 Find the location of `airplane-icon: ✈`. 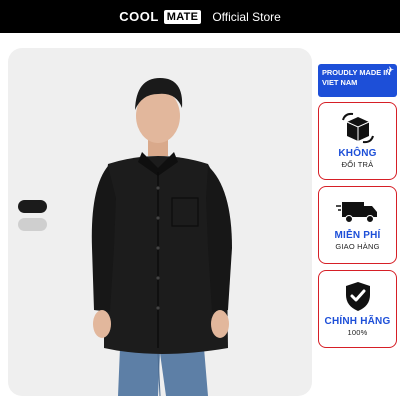

airplane-icon: ✈ is located at coordinates (390, 70).